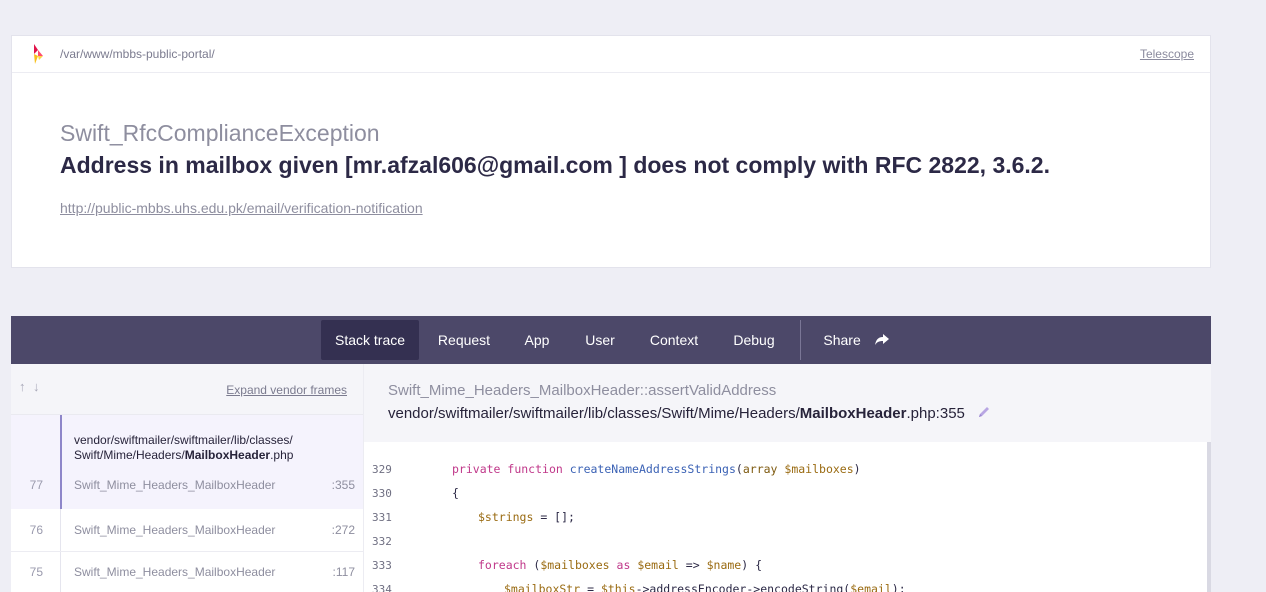  I want to click on top-bar: /var/www/mbbs-public-portal/ Telescope, so click(611, 54).